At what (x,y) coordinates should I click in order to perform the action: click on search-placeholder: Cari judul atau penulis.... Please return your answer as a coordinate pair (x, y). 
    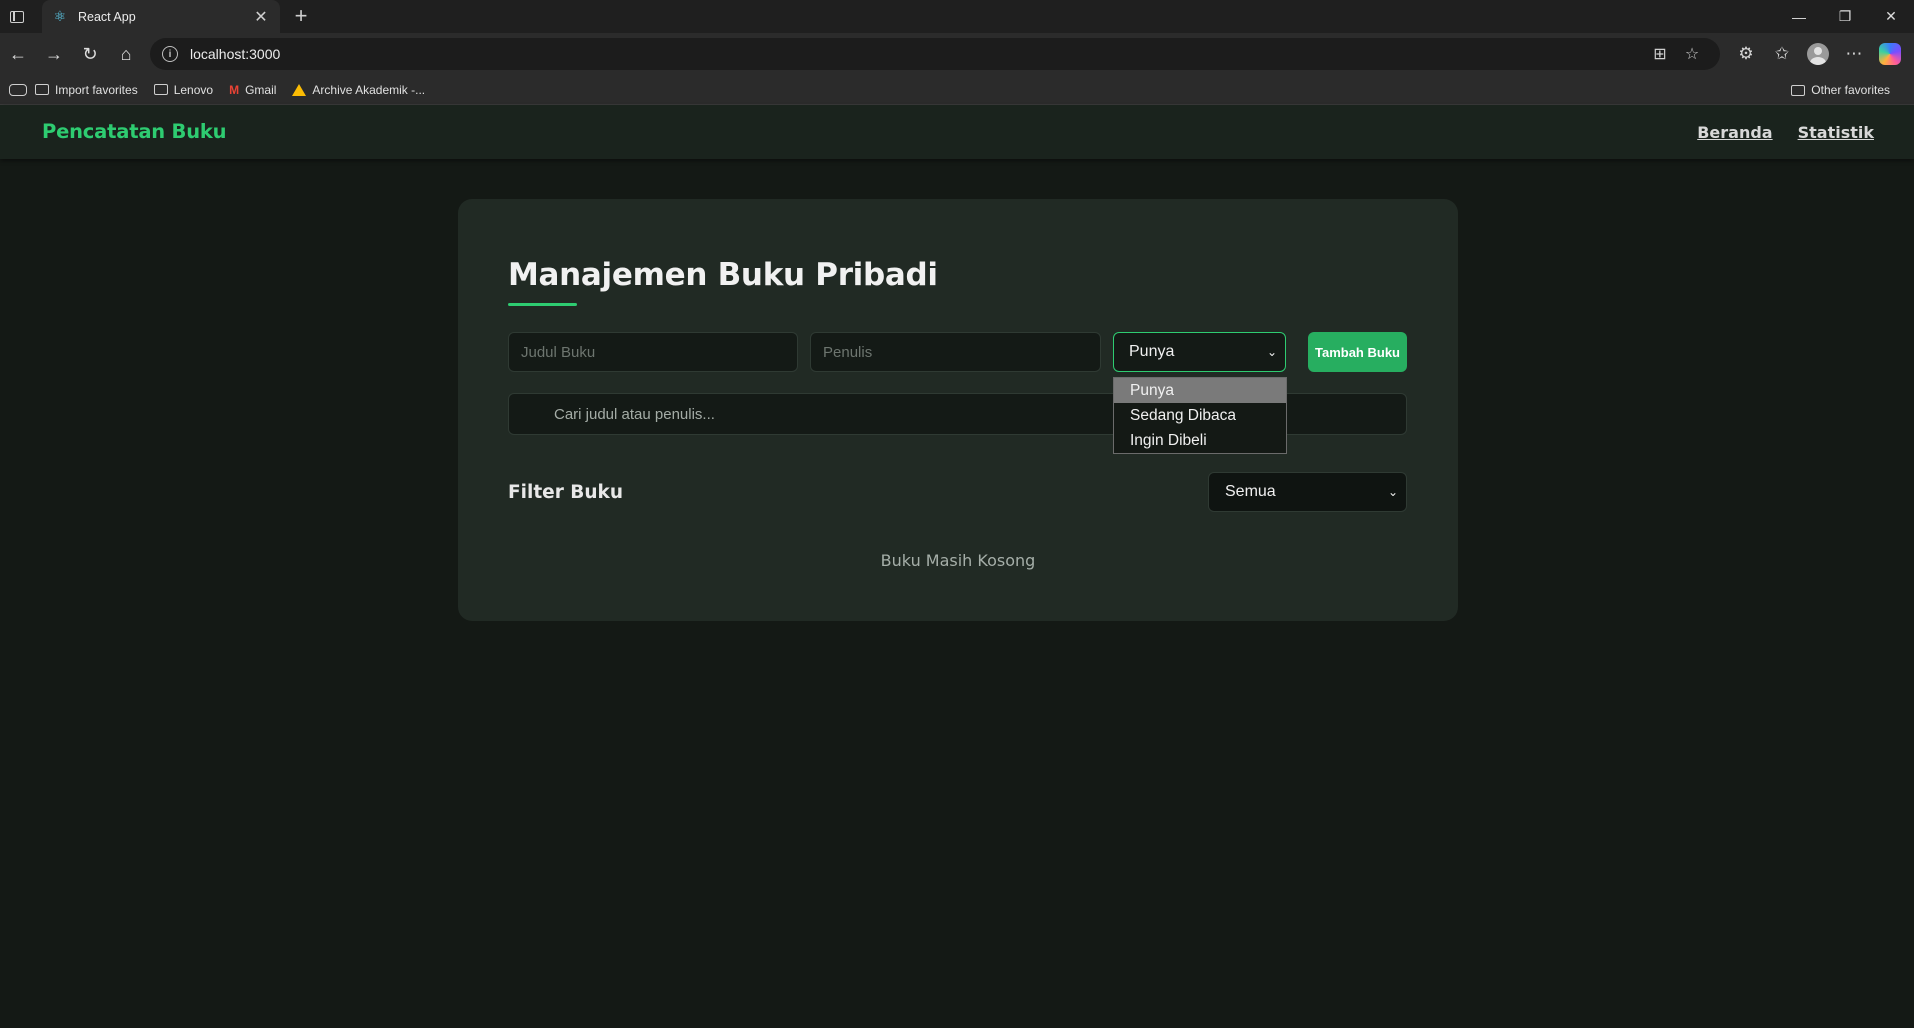
    Looking at the image, I should click on (634, 414).